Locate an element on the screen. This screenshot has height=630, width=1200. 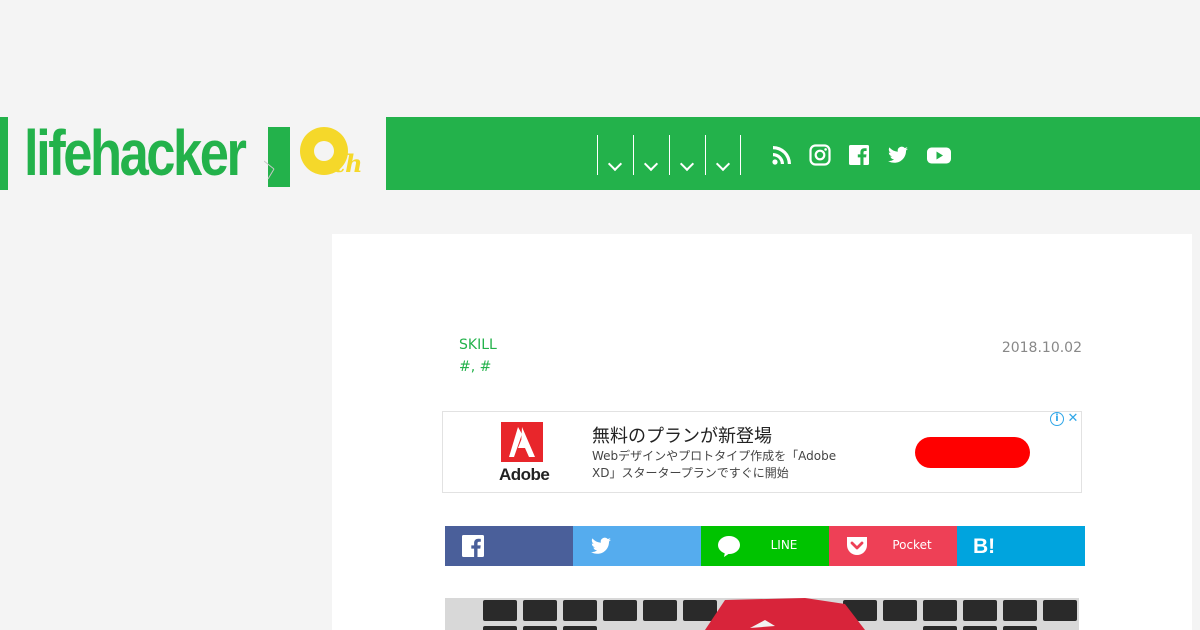
share-pocket-button: Pocket is located at coordinates (893, 546).